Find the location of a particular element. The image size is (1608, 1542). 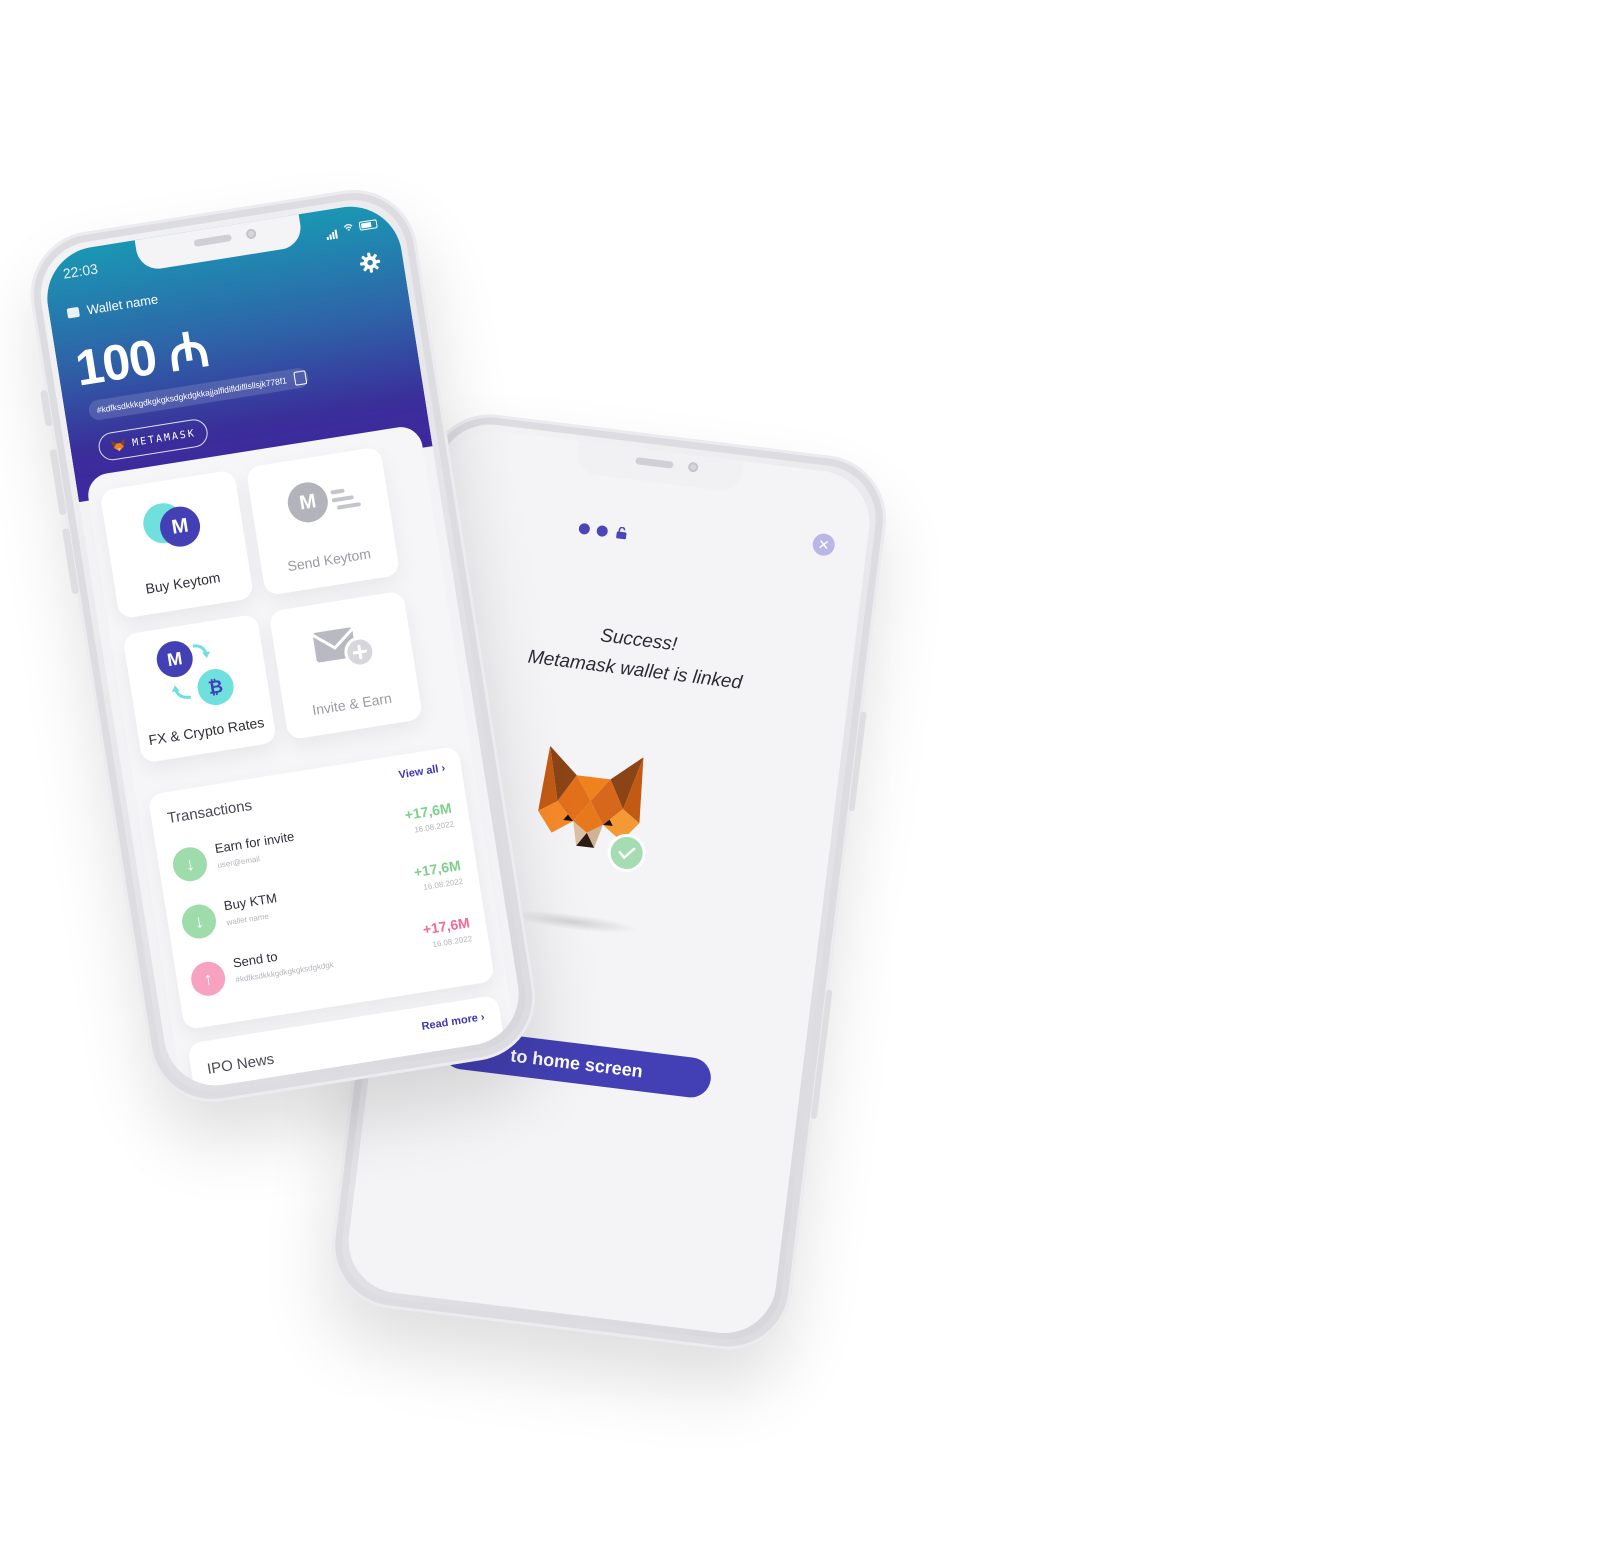

transaction-name: Buy KTM is located at coordinates (250, 902).